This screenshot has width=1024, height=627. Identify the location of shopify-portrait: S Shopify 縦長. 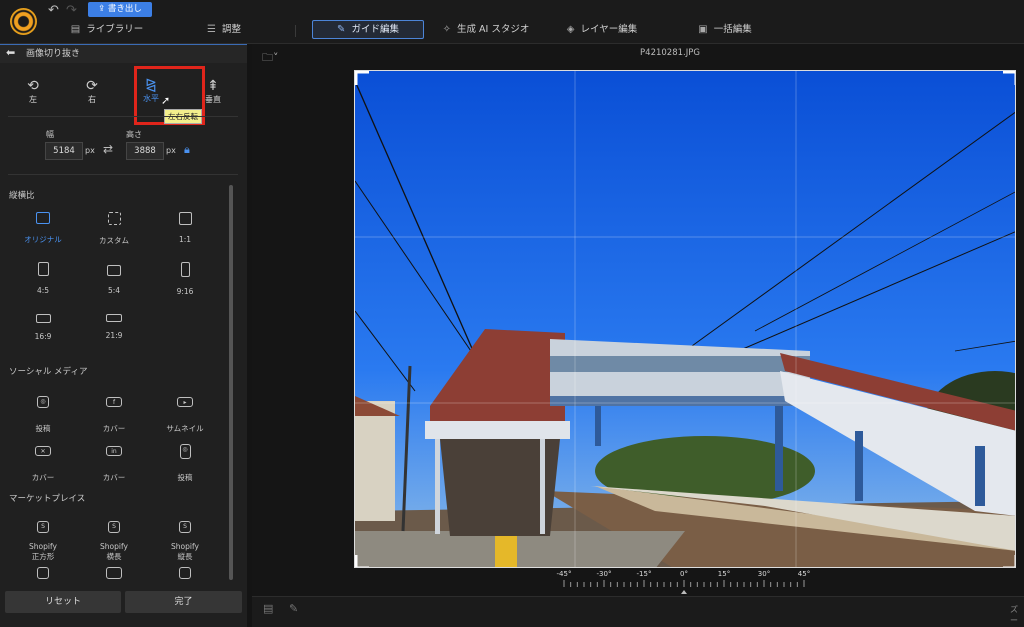
(185, 538).